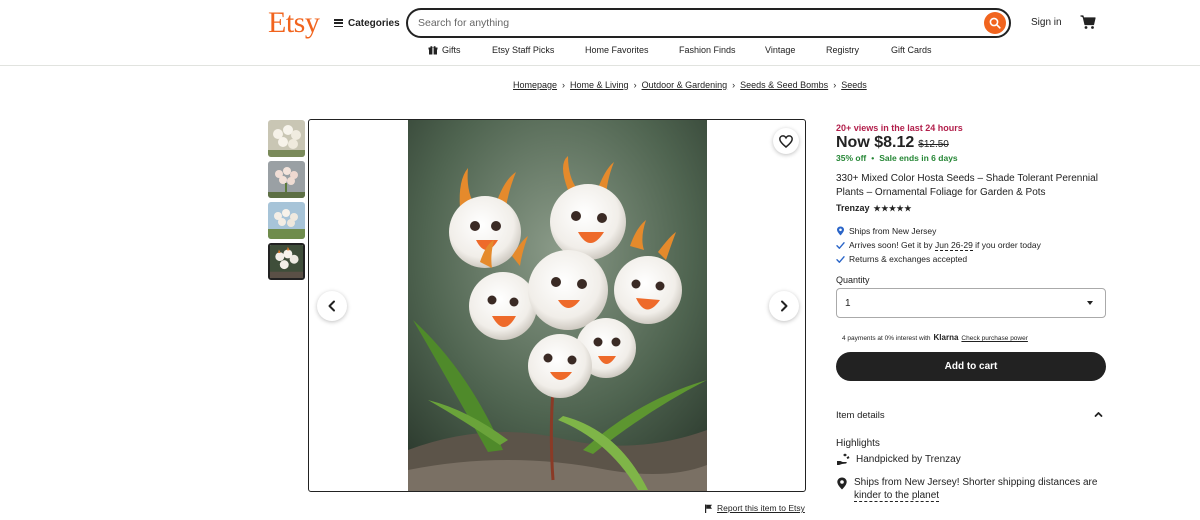 This screenshot has width=1200, height=520. What do you see at coordinates (899, 128) in the screenshot?
I see `views-badge: 20+ views in the last 24 hours` at bounding box center [899, 128].